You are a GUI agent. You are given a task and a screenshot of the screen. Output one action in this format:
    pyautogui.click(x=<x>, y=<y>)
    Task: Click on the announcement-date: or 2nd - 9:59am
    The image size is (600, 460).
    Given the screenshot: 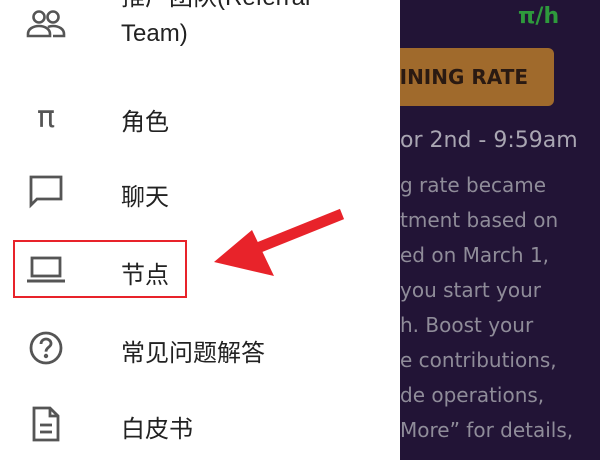 What is the action you would take?
    pyautogui.click(x=489, y=140)
    